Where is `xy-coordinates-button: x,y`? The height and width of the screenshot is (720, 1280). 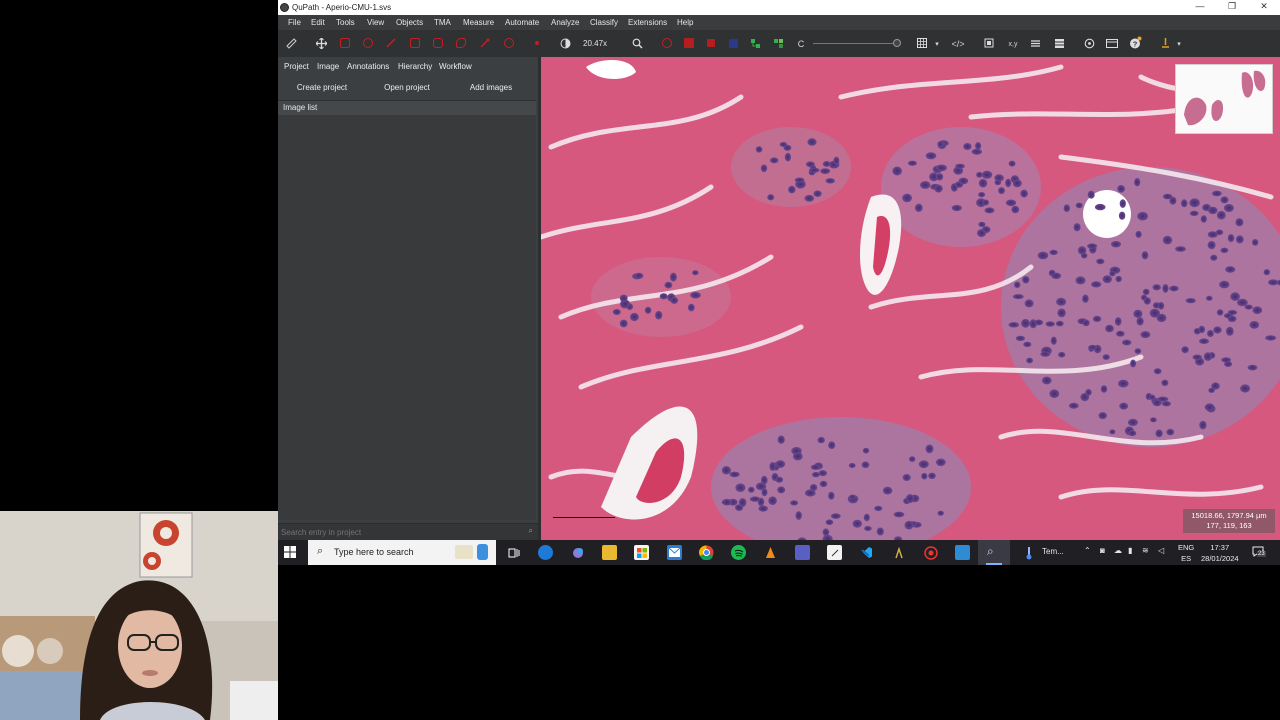 xy-coordinates-button: x,y is located at coordinates (1013, 44).